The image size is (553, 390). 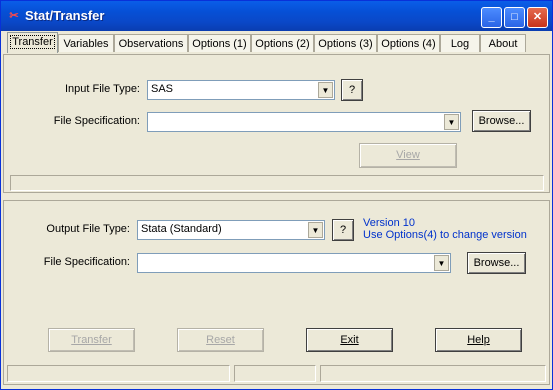 What do you see at coordinates (304, 122) in the screenshot?
I see `input-file-spec-field: ▼` at bounding box center [304, 122].